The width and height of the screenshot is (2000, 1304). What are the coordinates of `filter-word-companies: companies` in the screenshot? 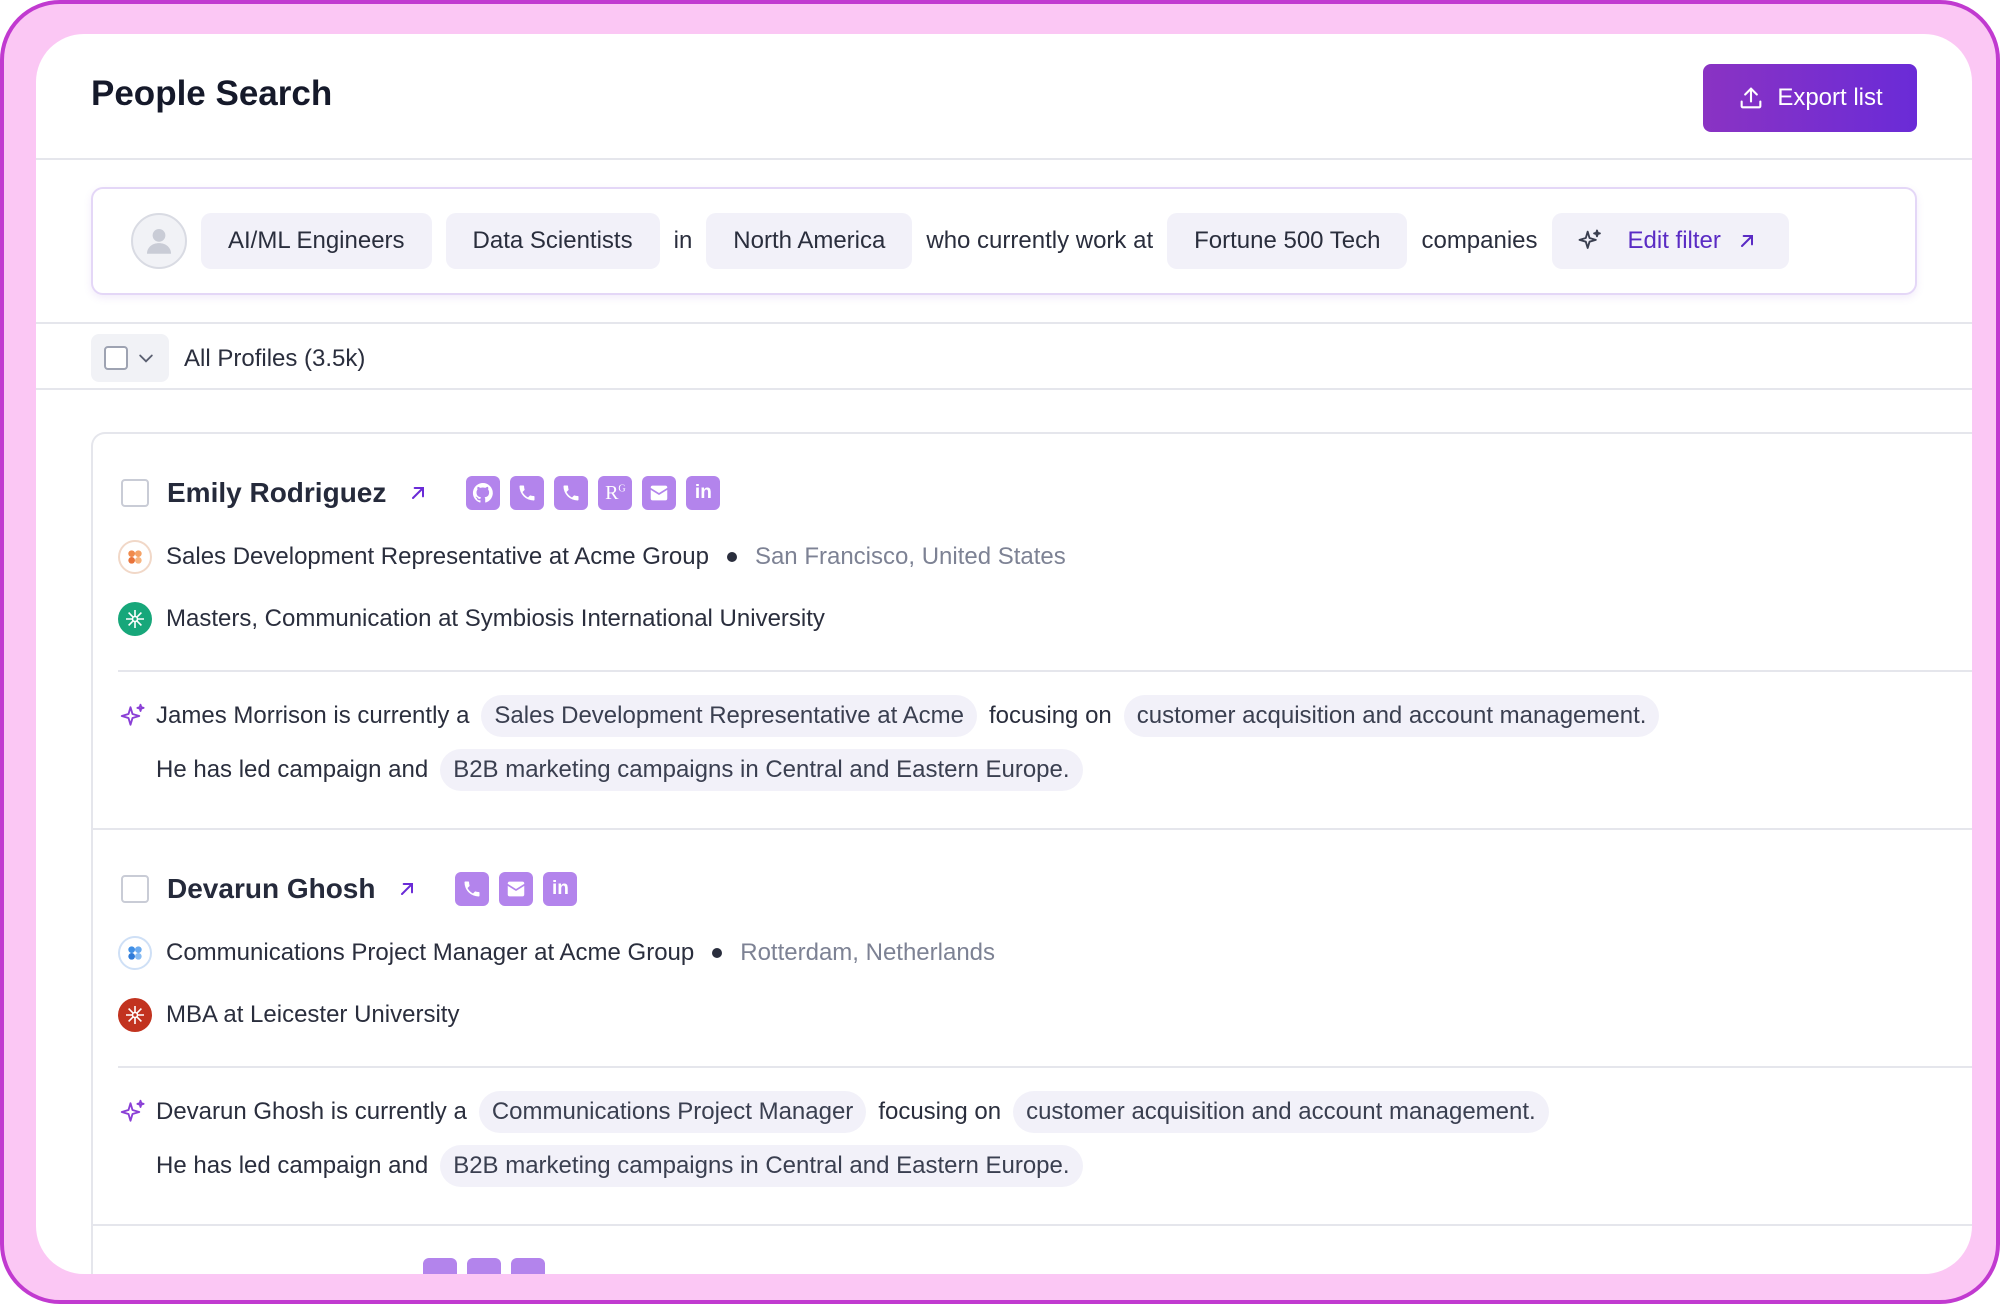 It's located at (1479, 240).